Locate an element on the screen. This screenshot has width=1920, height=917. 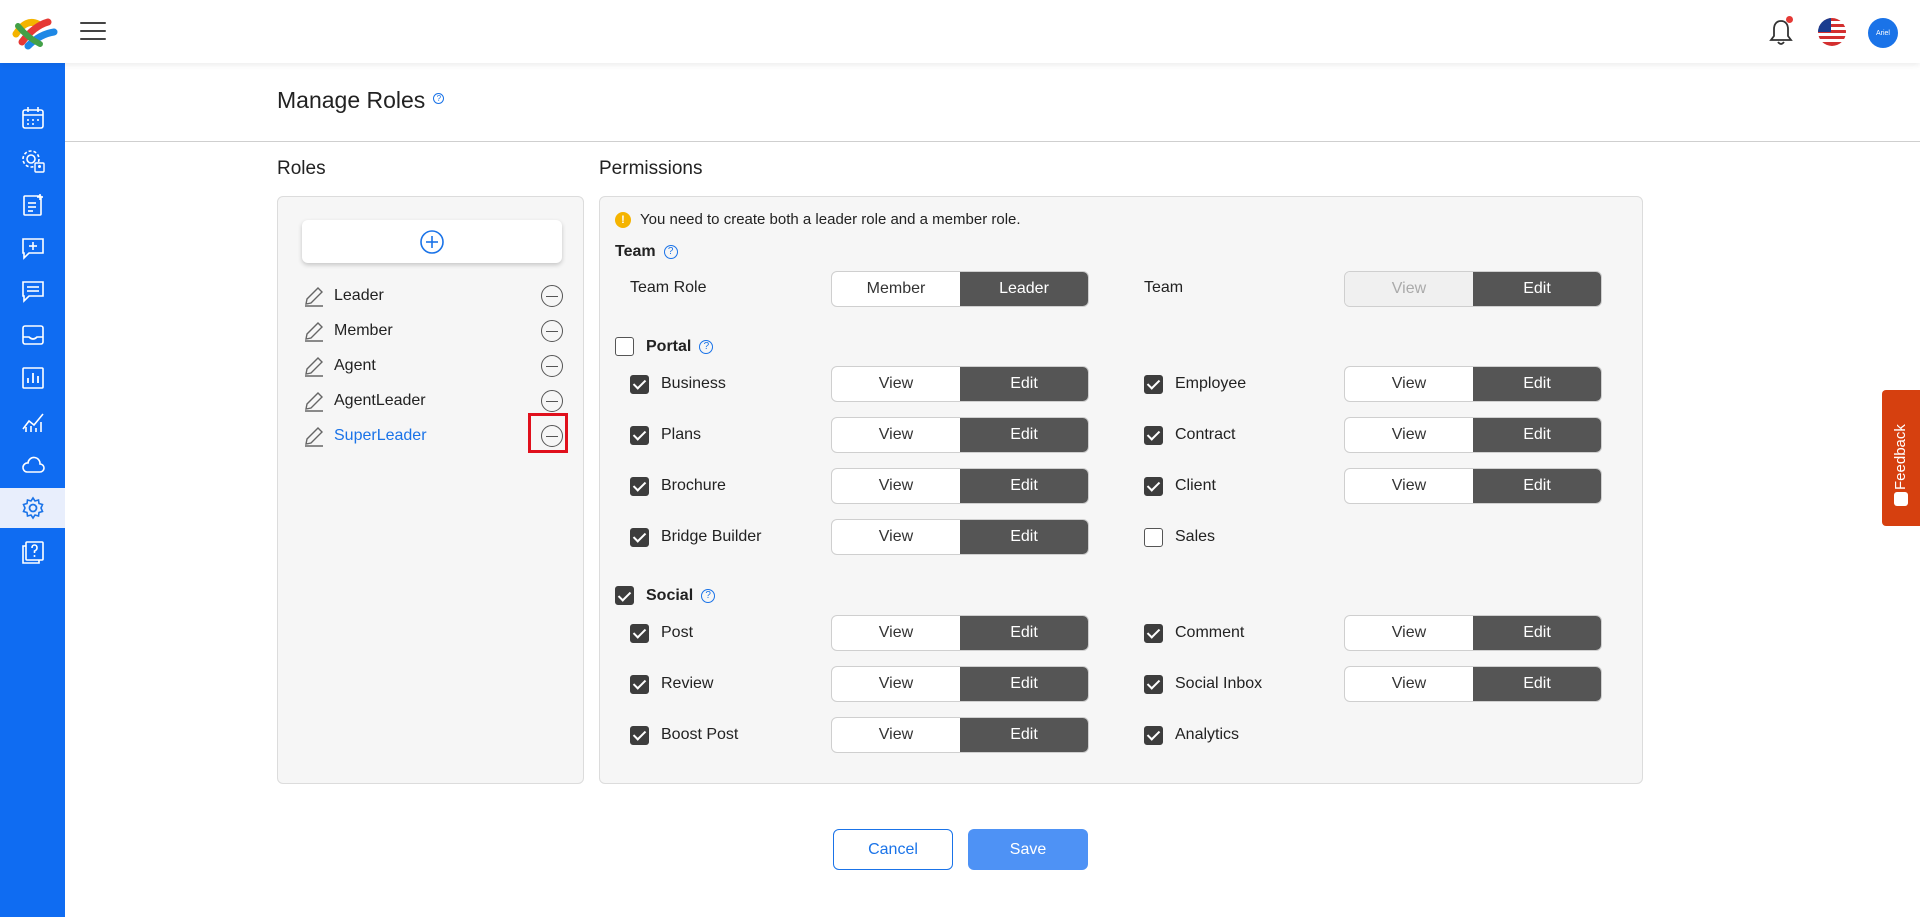
sidebar-item-messages-add is located at coordinates (32, 248).